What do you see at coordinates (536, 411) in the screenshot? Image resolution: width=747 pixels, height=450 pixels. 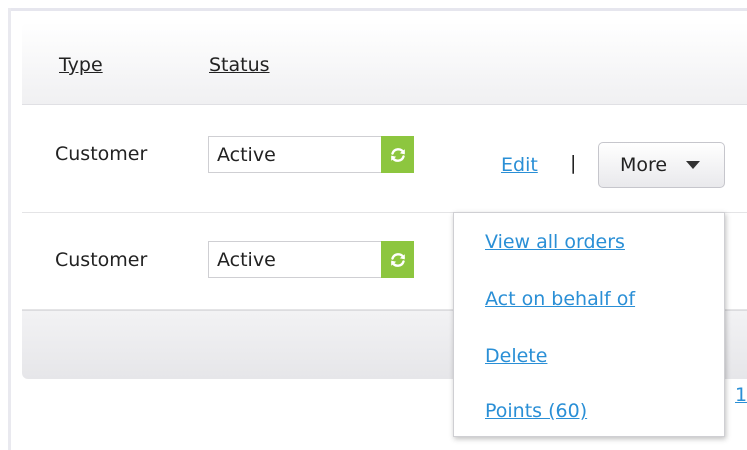 I see `menu-item-points: Points (60)` at bounding box center [536, 411].